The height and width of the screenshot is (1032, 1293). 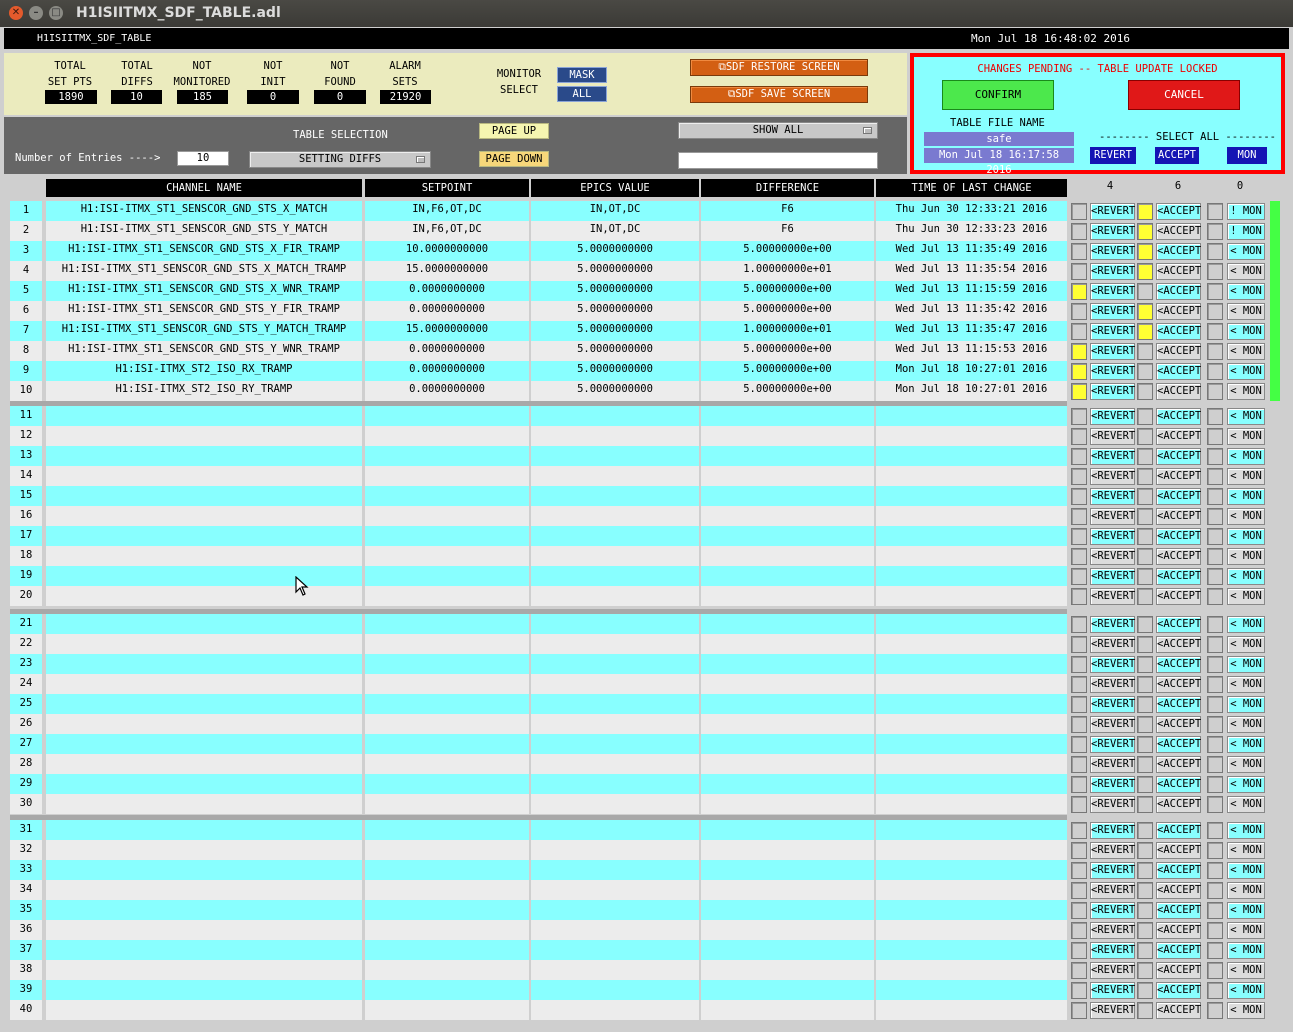 What do you see at coordinates (779, 94) in the screenshot?
I see `sdf-save-screen-button: ⧉SDF SAVE SCREEN` at bounding box center [779, 94].